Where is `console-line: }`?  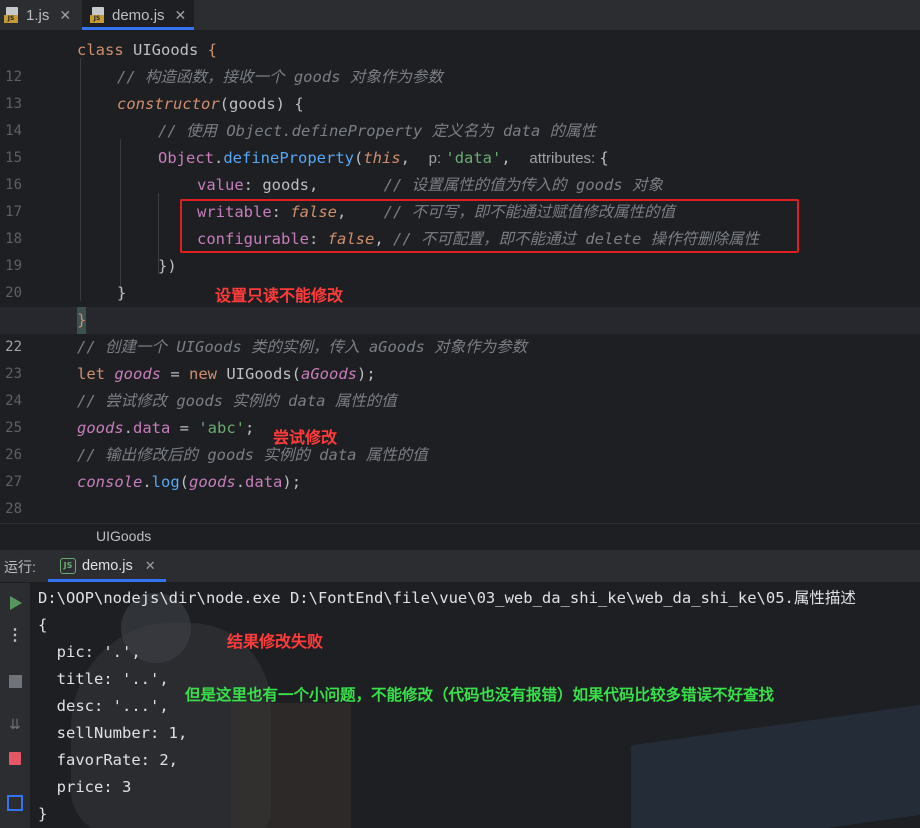
console-line: } is located at coordinates (43, 814).